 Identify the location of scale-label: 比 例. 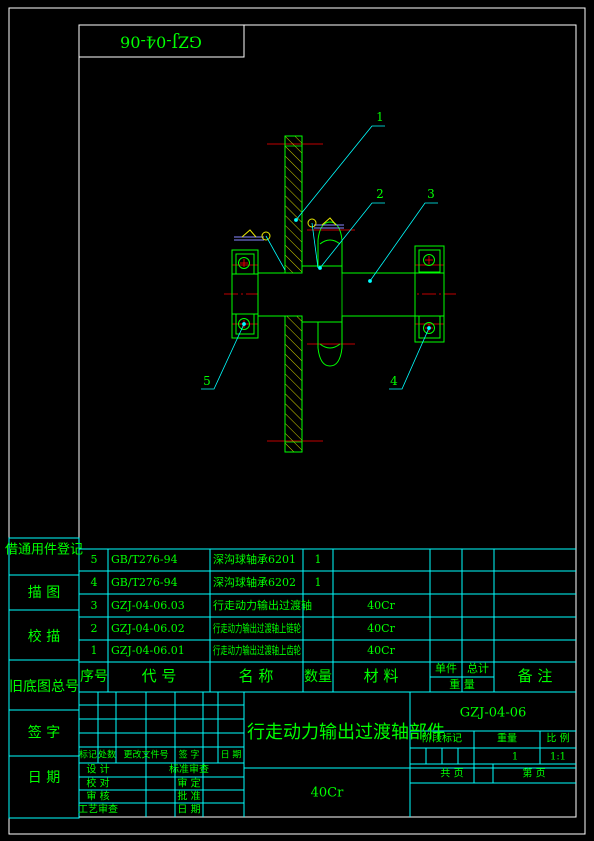
(557, 738).